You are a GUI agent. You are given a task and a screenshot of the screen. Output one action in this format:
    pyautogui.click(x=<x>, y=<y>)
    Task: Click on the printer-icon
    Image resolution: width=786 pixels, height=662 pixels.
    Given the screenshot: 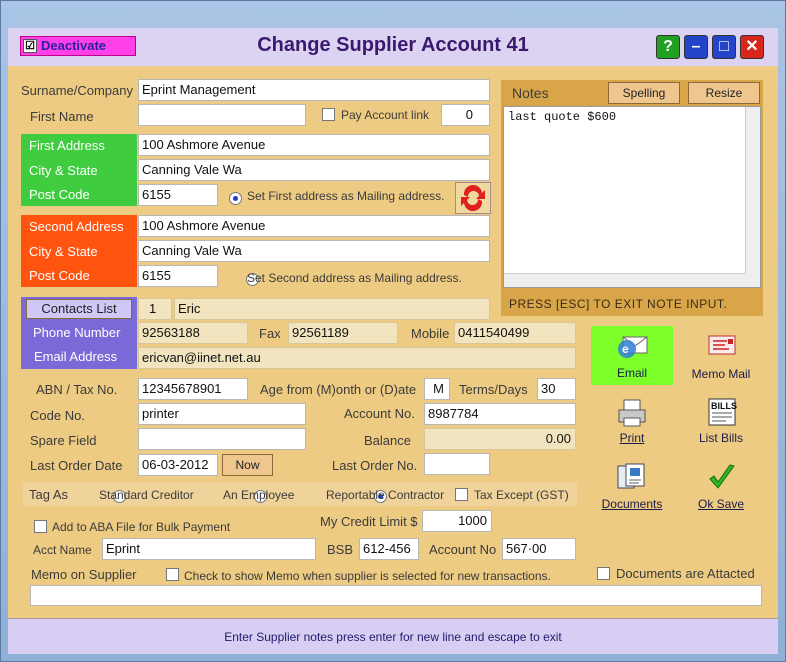 What is the action you would take?
    pyautogui.click(x=632, y=413)
    